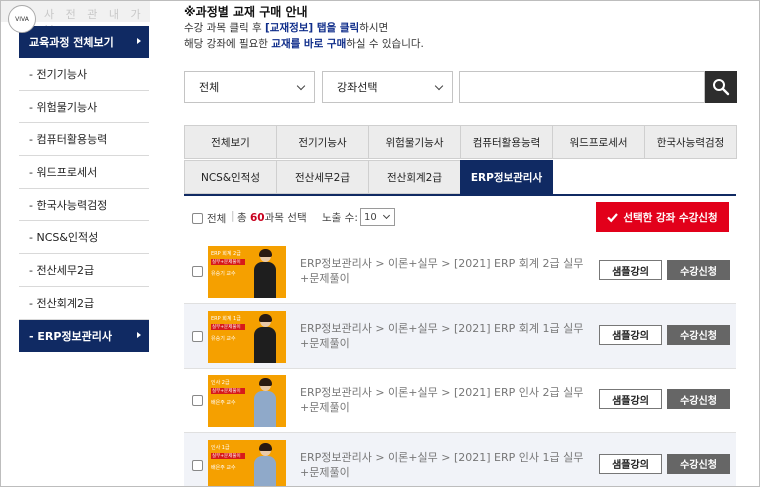  Describe the element at coordinates (370, 217) in the screenshot. I see `expose-count-value: 10` at that location.